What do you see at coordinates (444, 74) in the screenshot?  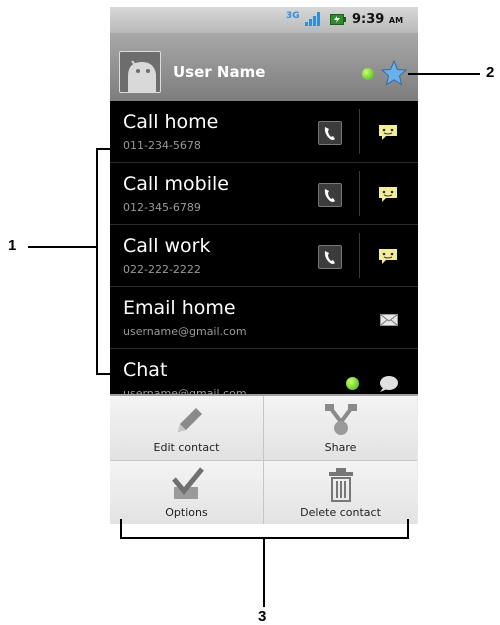 I see `callout-2-leader` at bounding box center [444, 74].